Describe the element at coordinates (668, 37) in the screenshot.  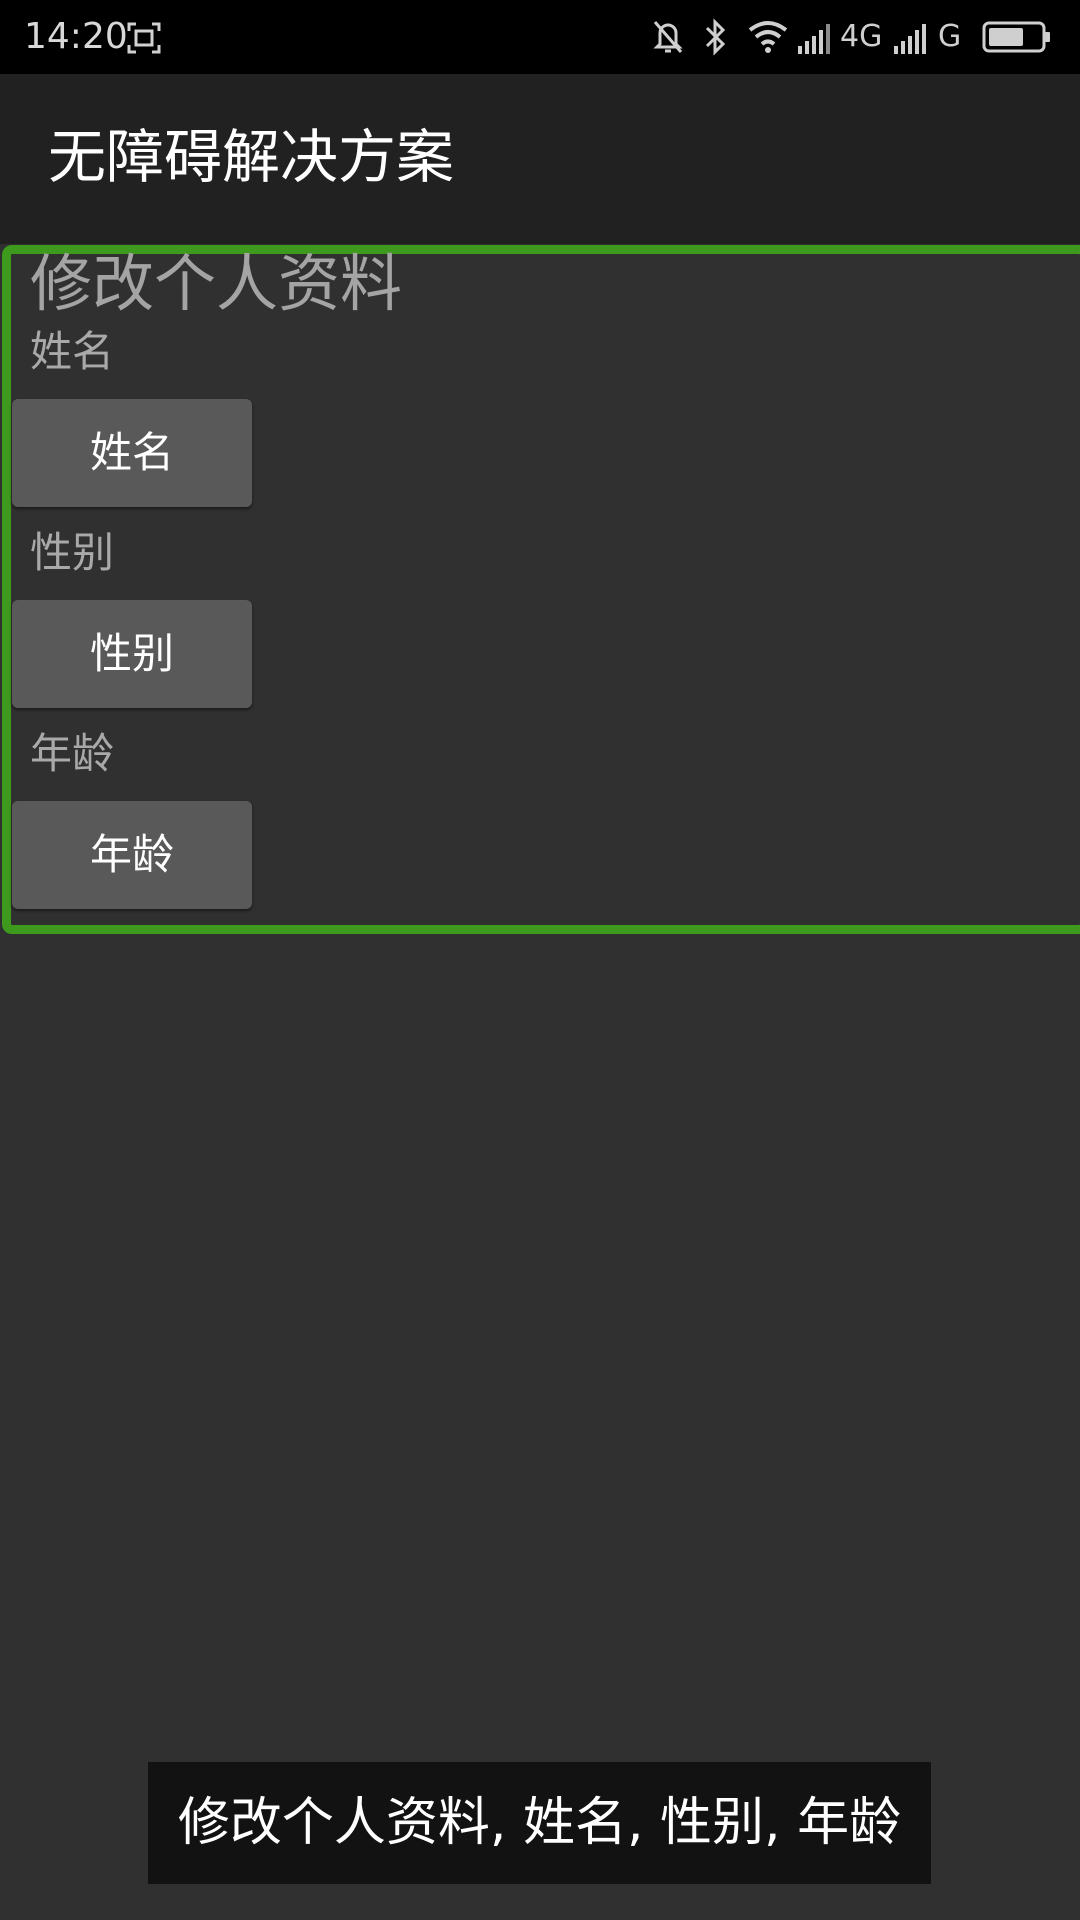
I see `bell-off-icon` at that location.